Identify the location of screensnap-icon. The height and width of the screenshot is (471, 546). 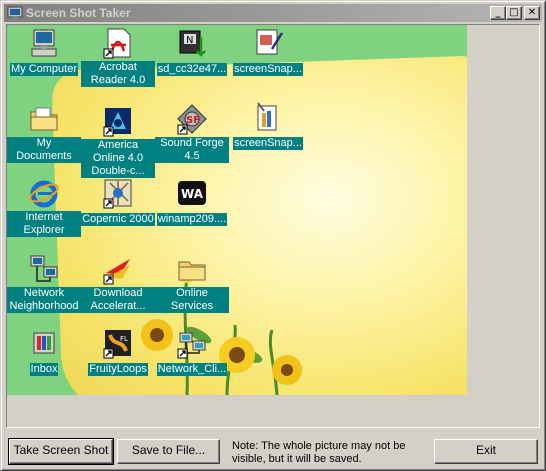
(270, 42).